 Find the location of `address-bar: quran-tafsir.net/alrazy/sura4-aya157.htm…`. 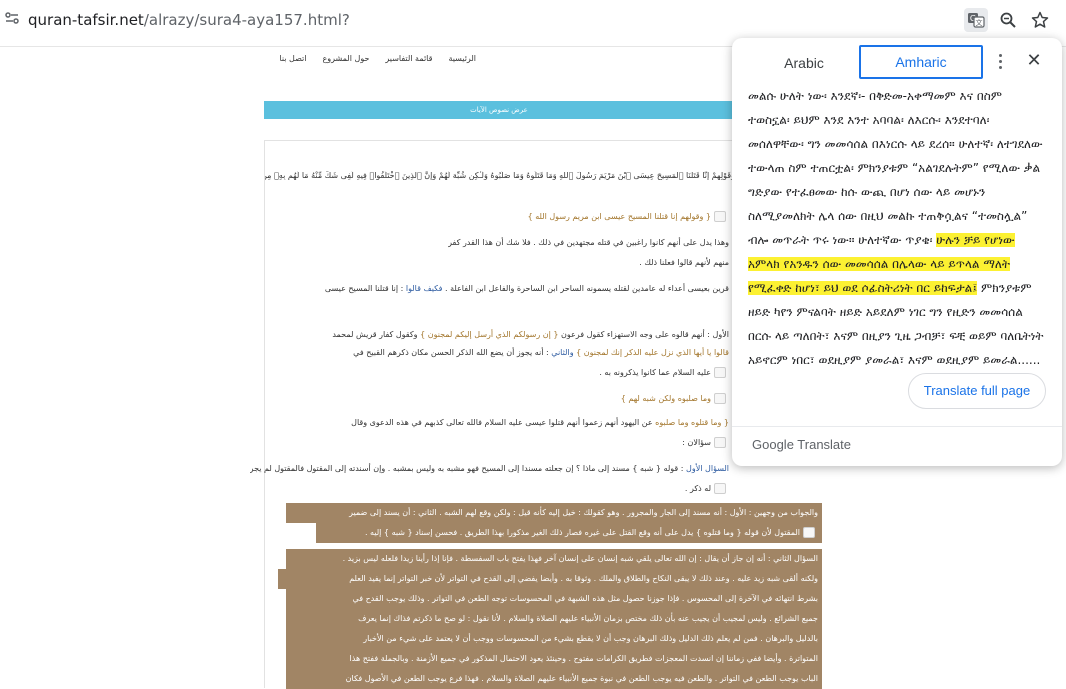

address-bar: quran-tafsir.net/alrazy/sura4-aya157.htm… is located at coordinates (189, 20).